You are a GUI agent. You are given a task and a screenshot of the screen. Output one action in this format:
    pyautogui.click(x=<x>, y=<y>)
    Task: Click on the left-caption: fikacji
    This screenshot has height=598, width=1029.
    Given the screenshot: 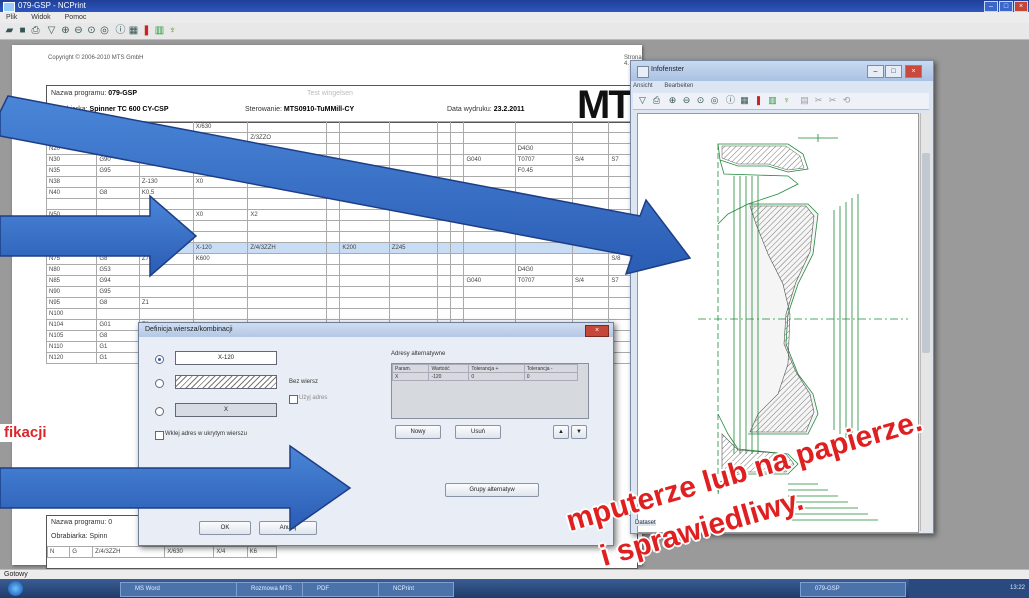 What is the action you would take?
    pyautogui.click(x=25, y=433)
    